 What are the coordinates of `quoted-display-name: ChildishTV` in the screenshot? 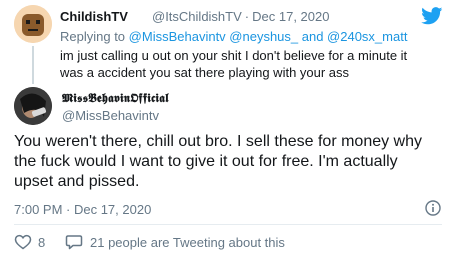 It's located at (94, 16).